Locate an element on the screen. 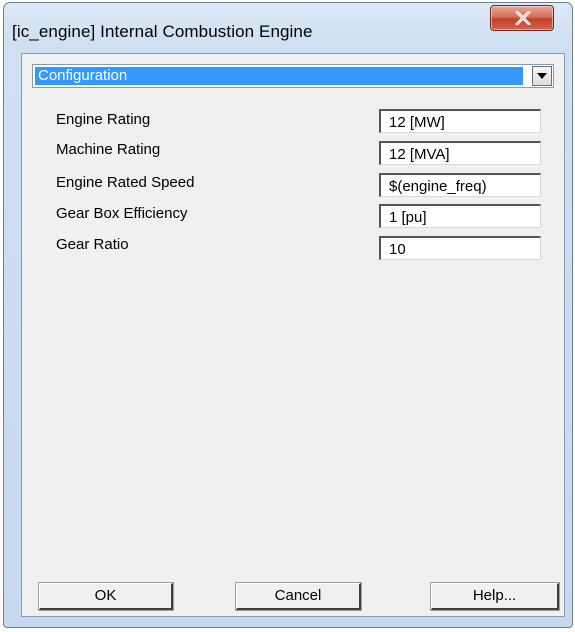 This screenshot has width=575, height=632. dropdown-button is located at coordinates (542, 76).